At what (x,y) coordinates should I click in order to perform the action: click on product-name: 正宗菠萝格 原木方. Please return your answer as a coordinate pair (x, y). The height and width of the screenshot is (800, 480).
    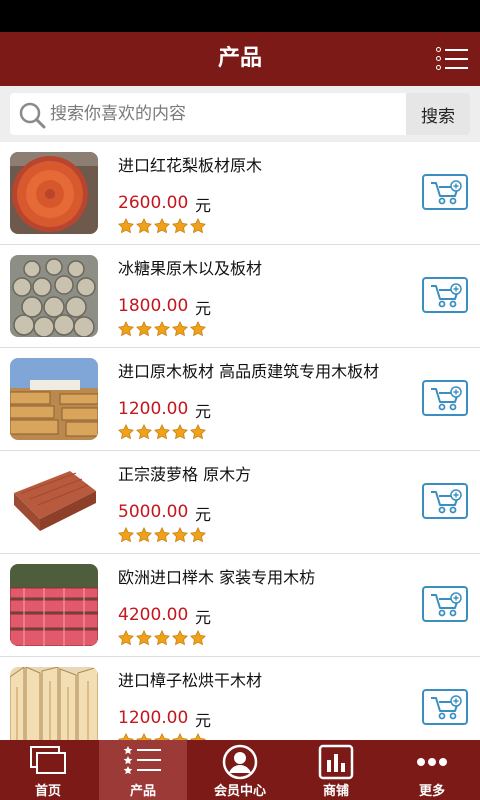
    Looking at the image, I should click on (184, 473).